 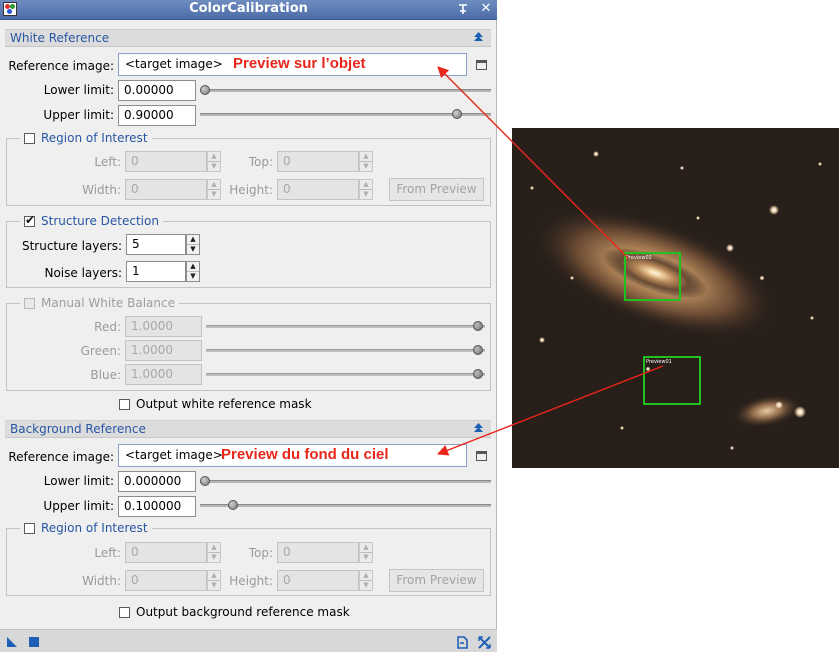 What do you see at coordinates (166, 161) in the screenshot?
I see `white-roi-left-input: 0` at bounding box center [166, 161].